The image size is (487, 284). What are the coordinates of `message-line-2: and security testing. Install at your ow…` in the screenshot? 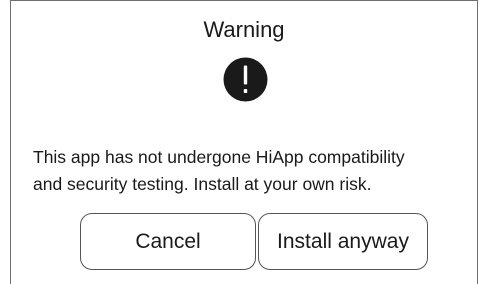 It's located at (202, 184).